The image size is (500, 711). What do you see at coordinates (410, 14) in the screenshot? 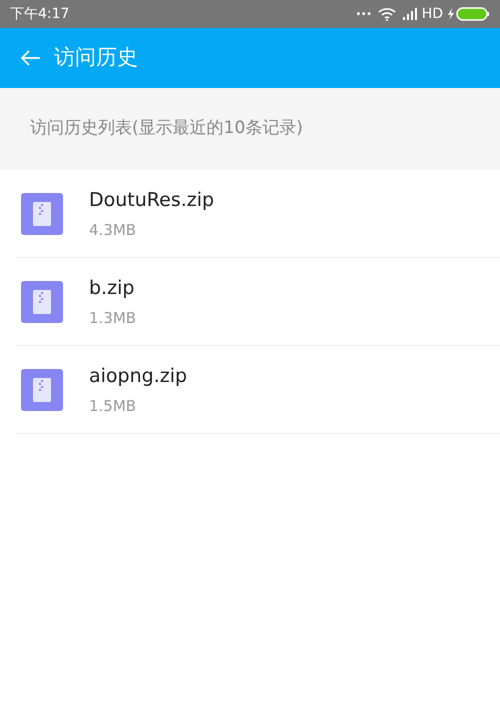
I see `signal-icon` at bounding box center [410, 14].